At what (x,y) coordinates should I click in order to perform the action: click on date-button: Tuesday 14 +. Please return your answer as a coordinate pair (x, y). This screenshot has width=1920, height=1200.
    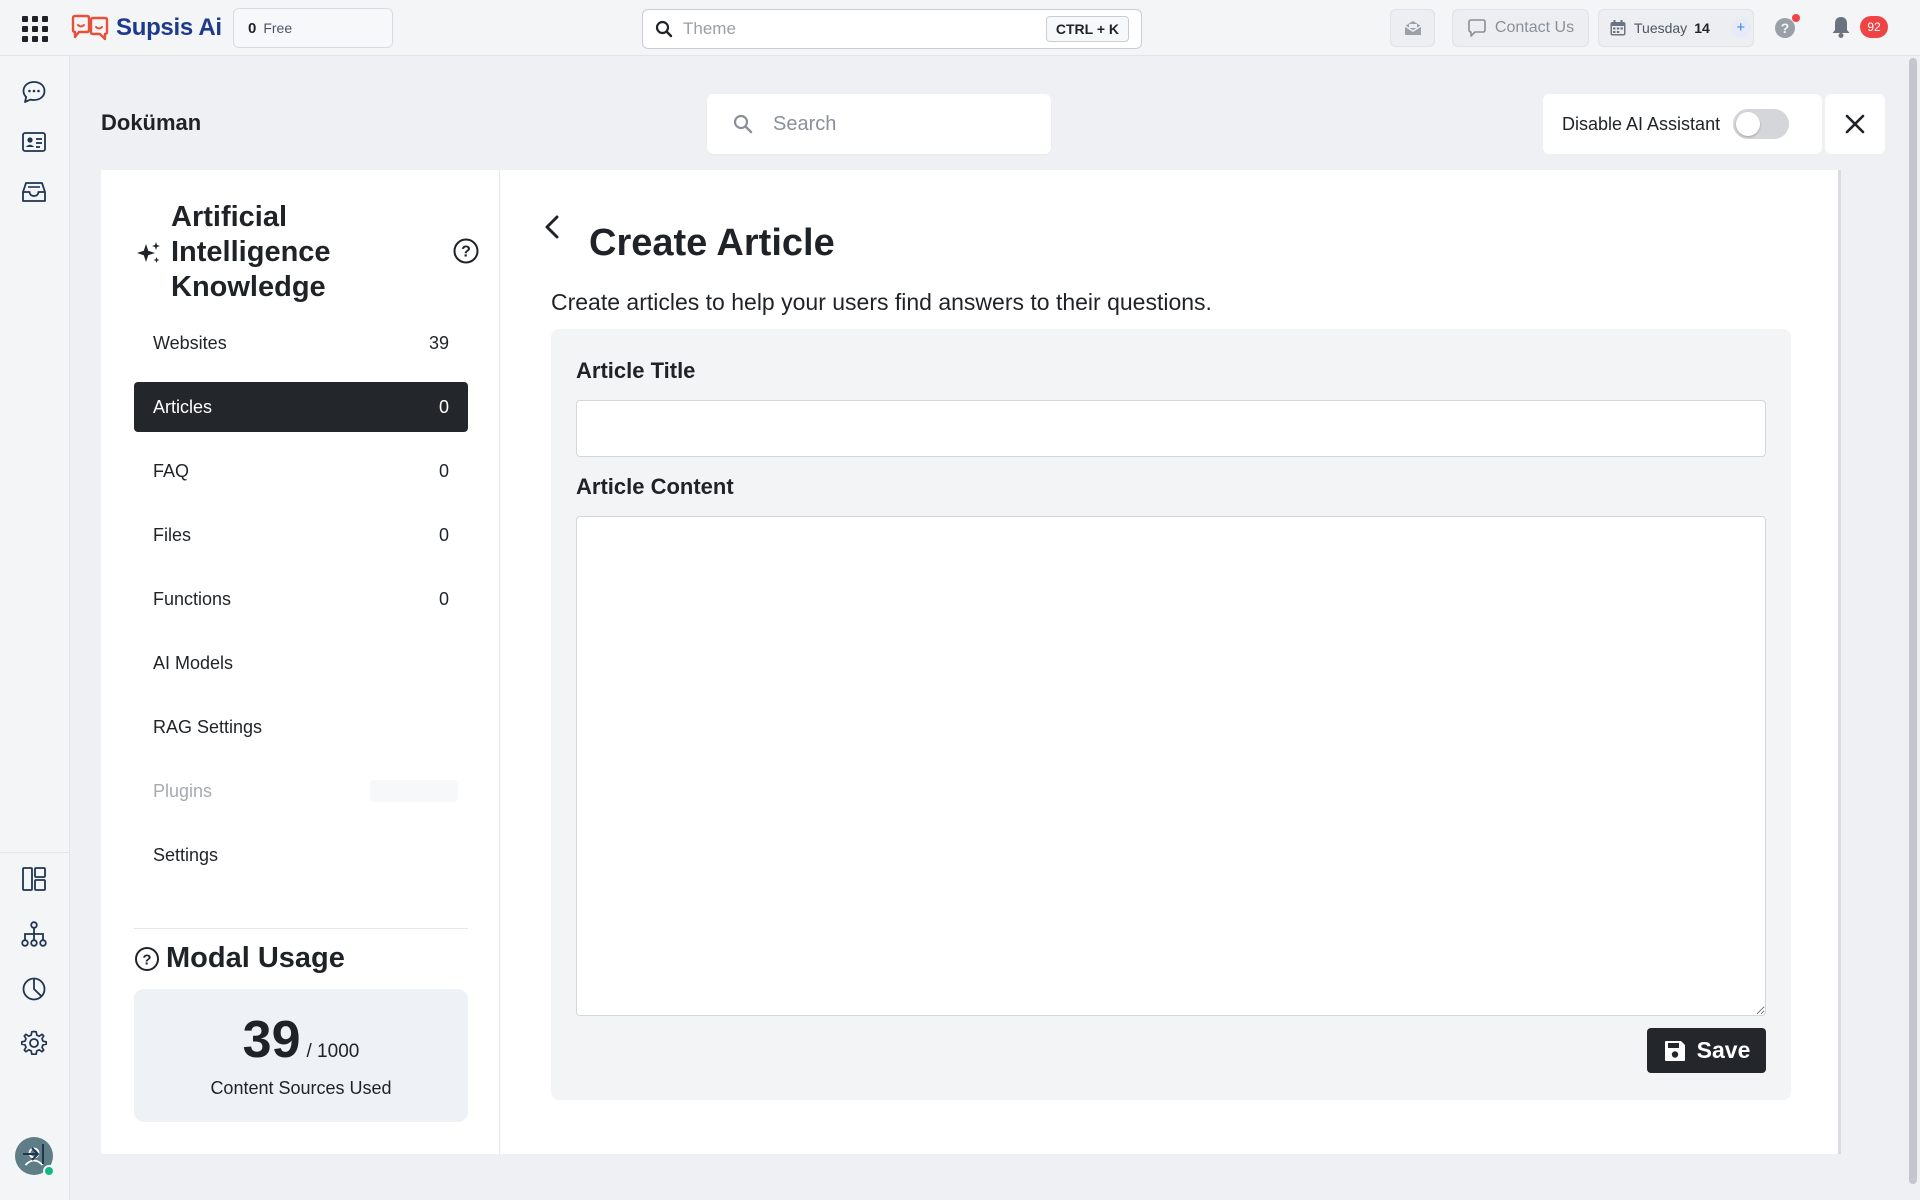
    Looking at the image, I should click on (1676, 28).